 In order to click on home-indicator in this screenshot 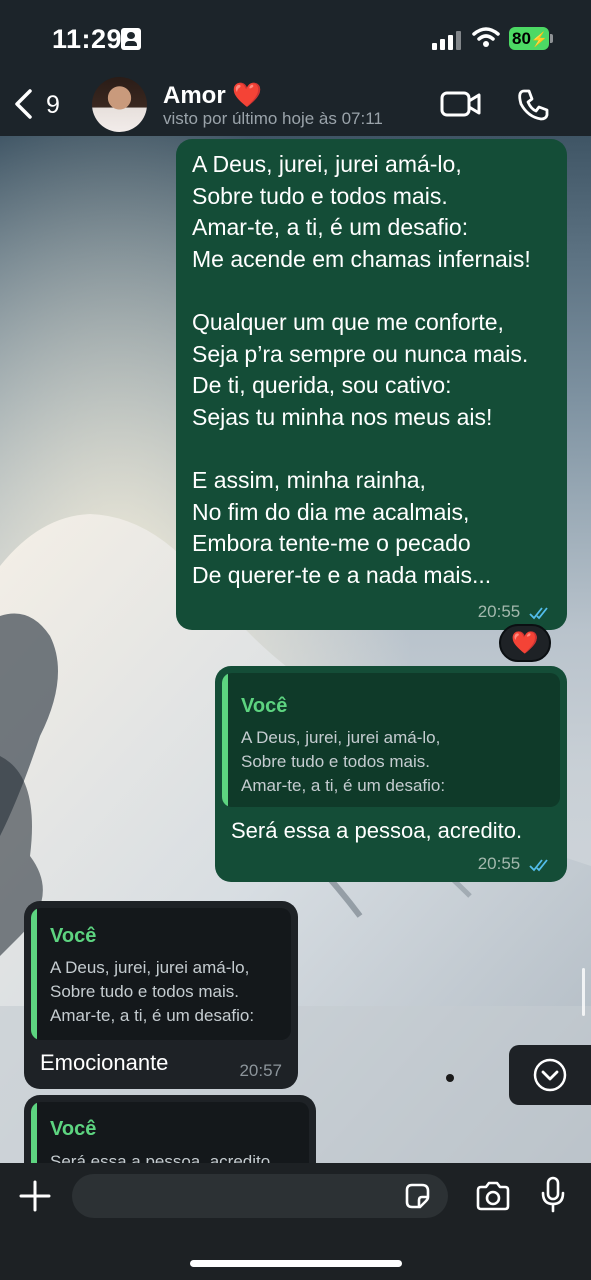, I will do `click(296, 1263)`.